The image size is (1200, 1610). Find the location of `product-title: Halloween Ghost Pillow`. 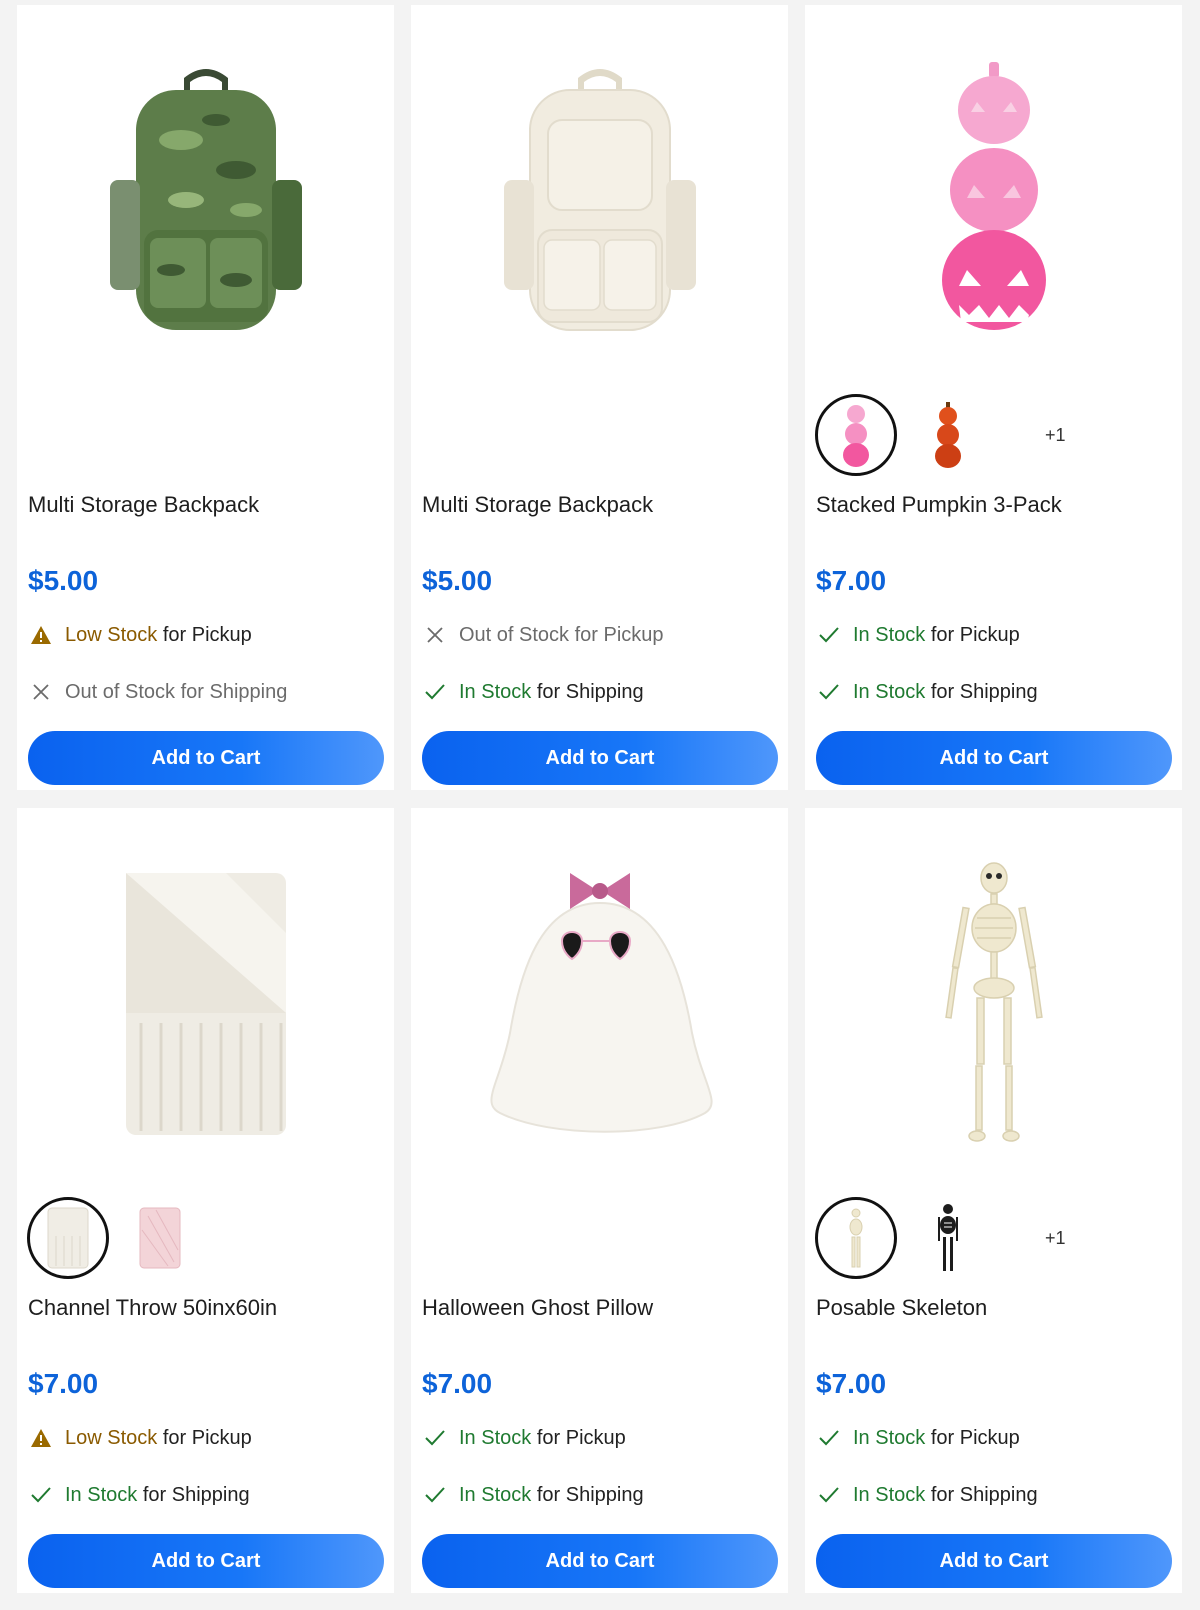

product-title: Halloween Ghost Pillow is located at coordinates (537, 1308).